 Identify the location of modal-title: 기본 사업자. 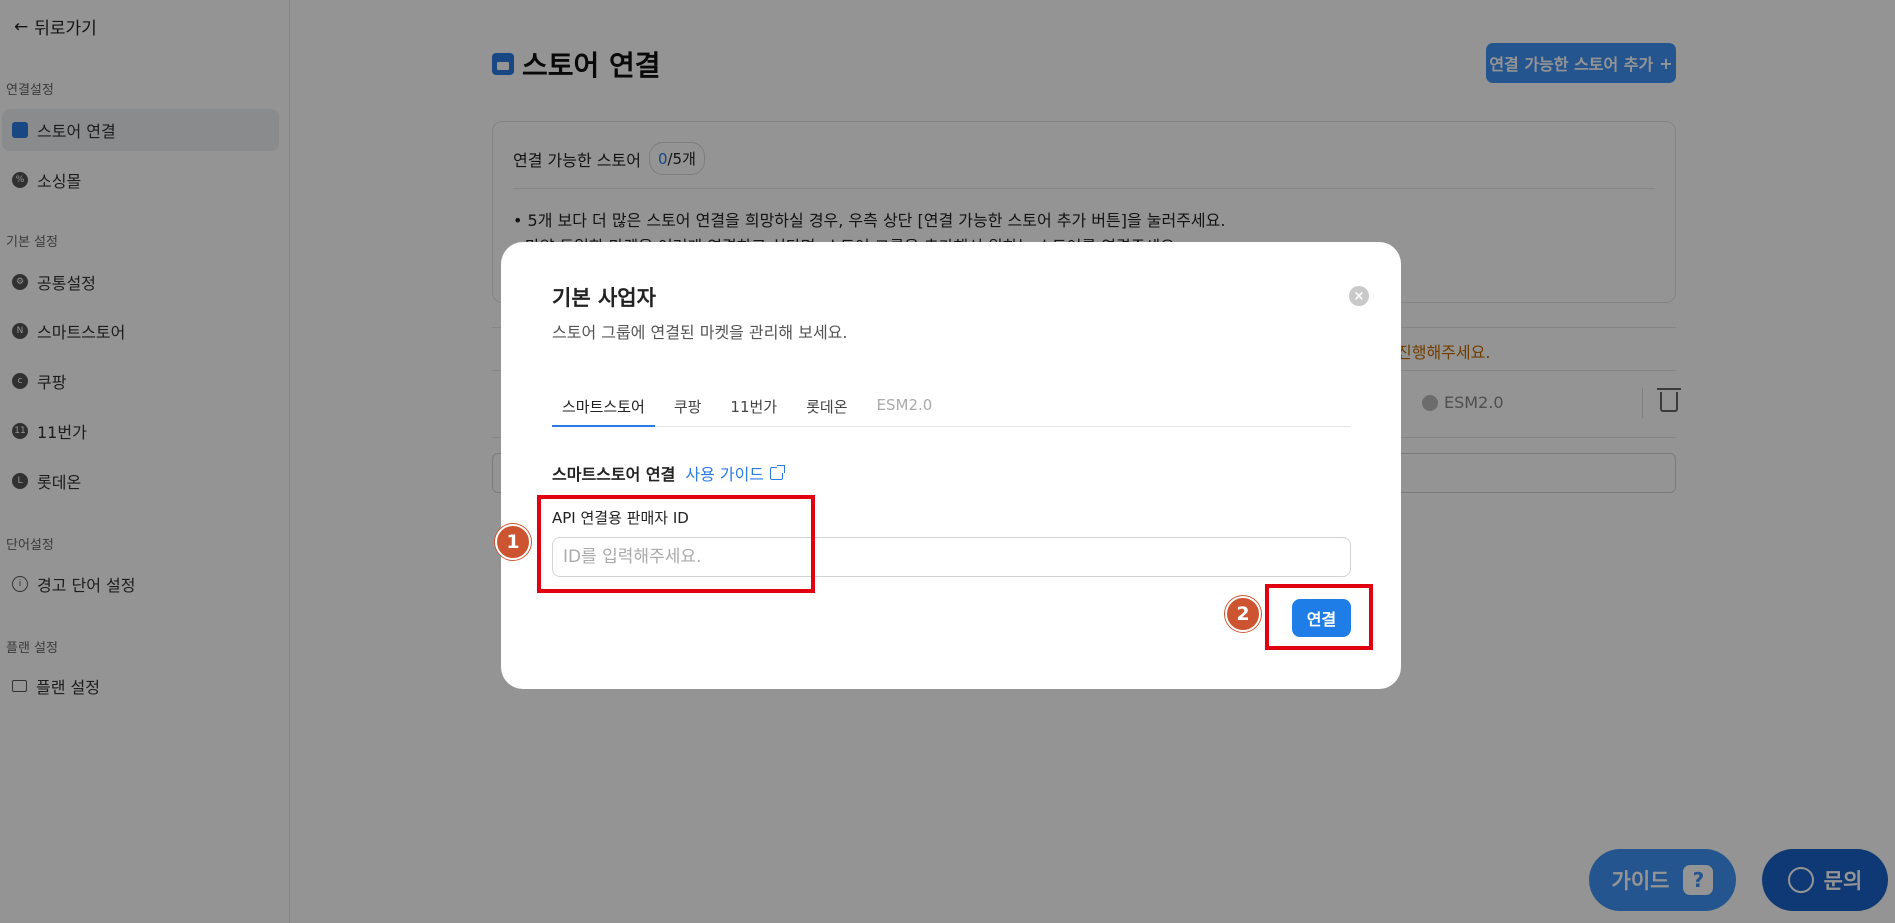
(604, 298).